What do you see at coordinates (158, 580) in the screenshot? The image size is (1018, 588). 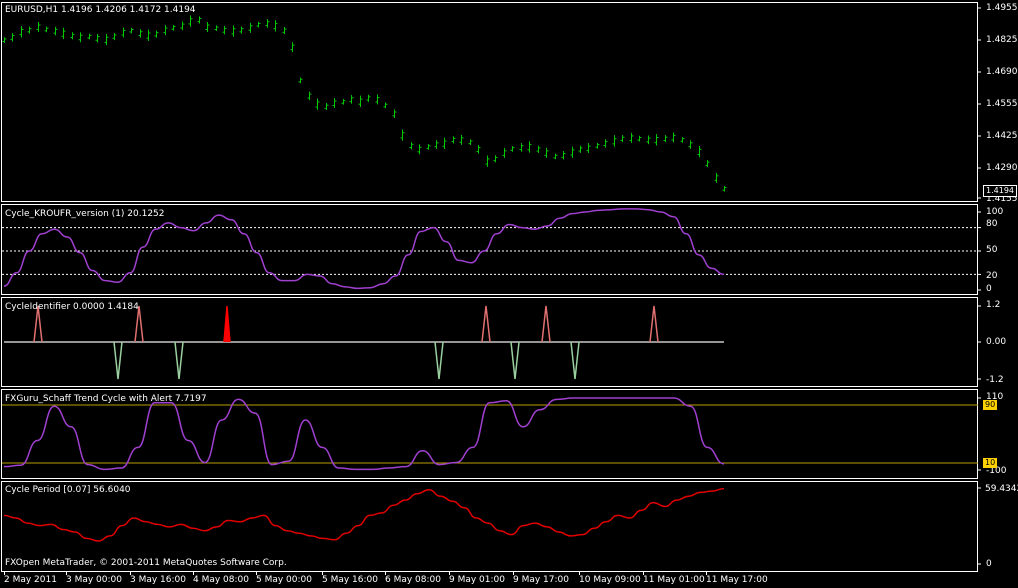 I see `time-axis-label: 3 May 16:00` at bounding box center [158, 580].